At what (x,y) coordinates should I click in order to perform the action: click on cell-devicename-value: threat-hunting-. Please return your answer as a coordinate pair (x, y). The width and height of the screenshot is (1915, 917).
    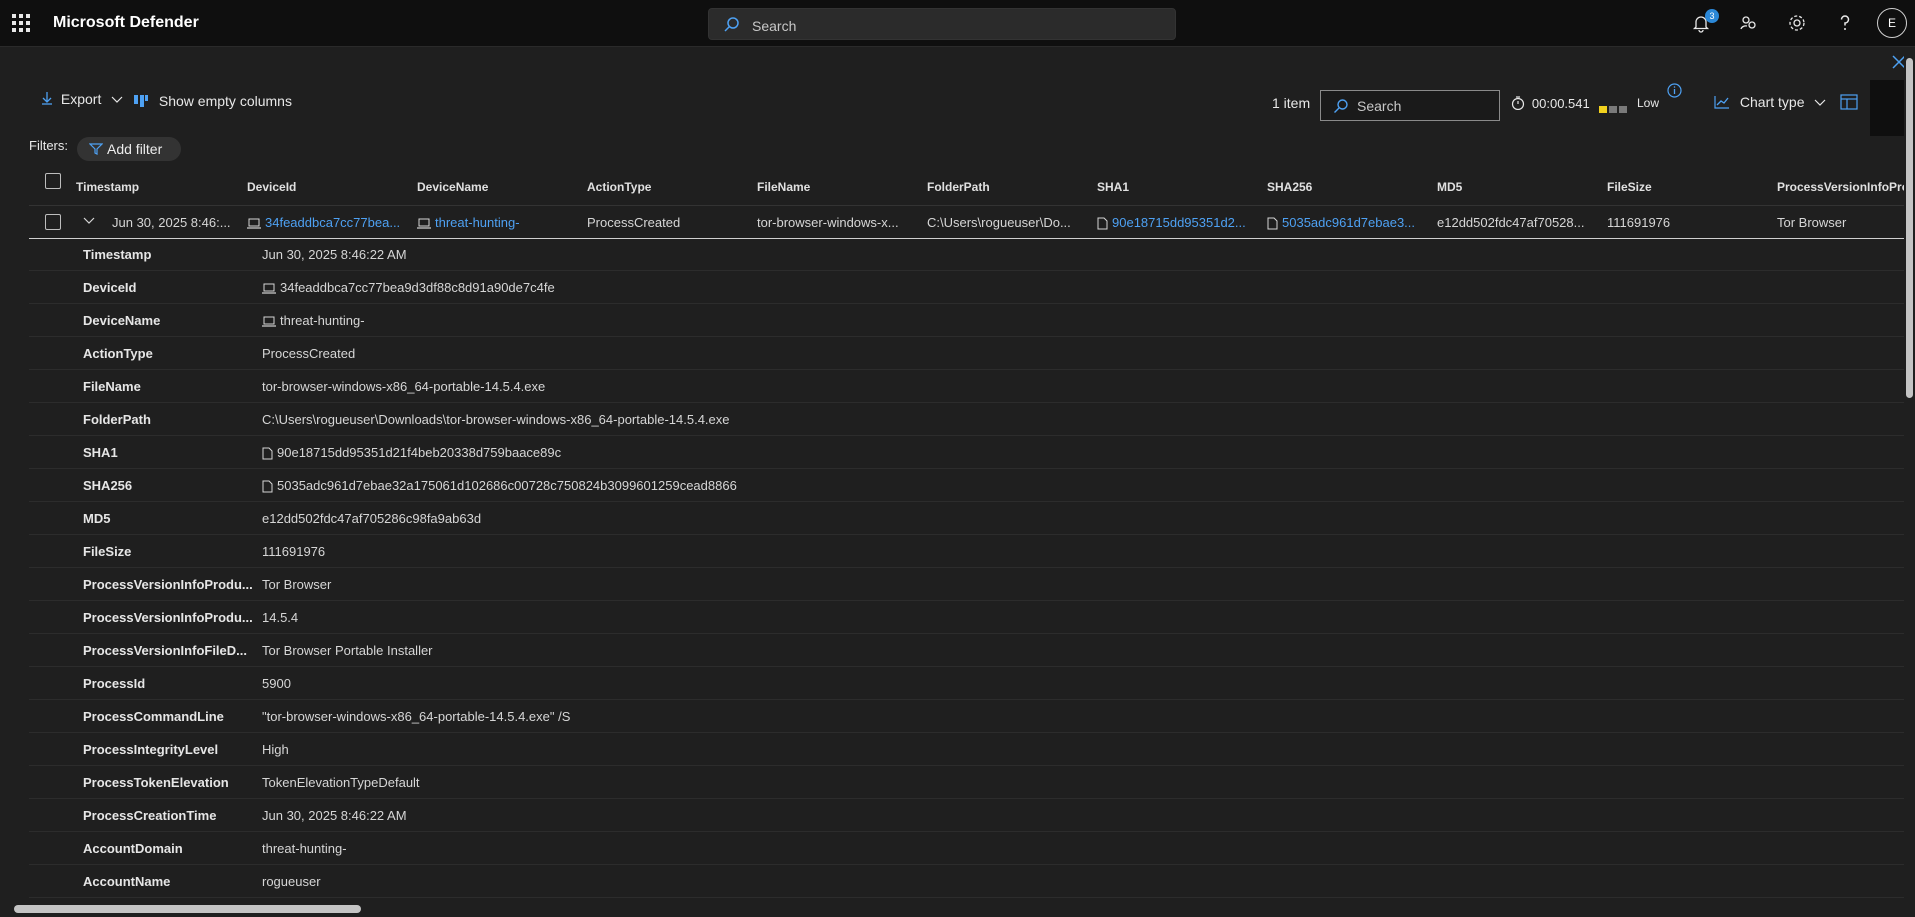
    Looking at the image, I should click on (477, 222).